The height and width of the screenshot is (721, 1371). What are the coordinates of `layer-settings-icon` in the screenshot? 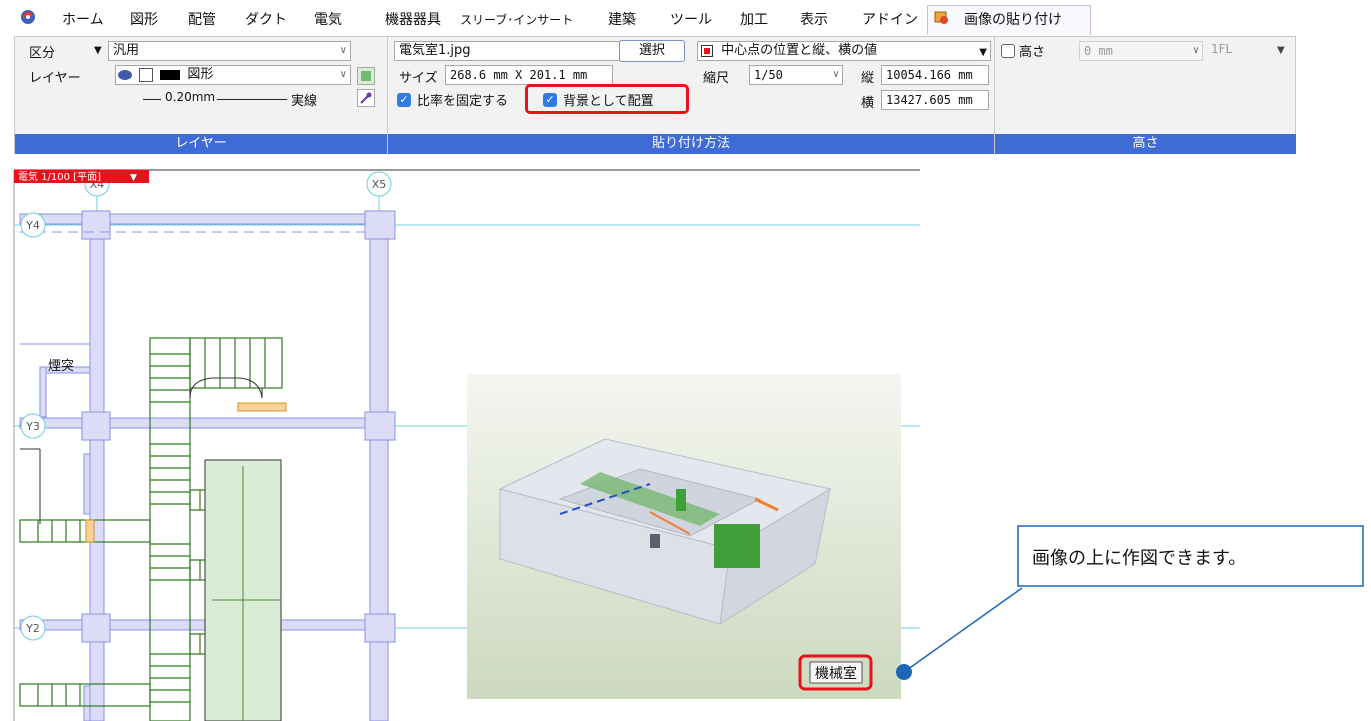 It's located at (366, 76).